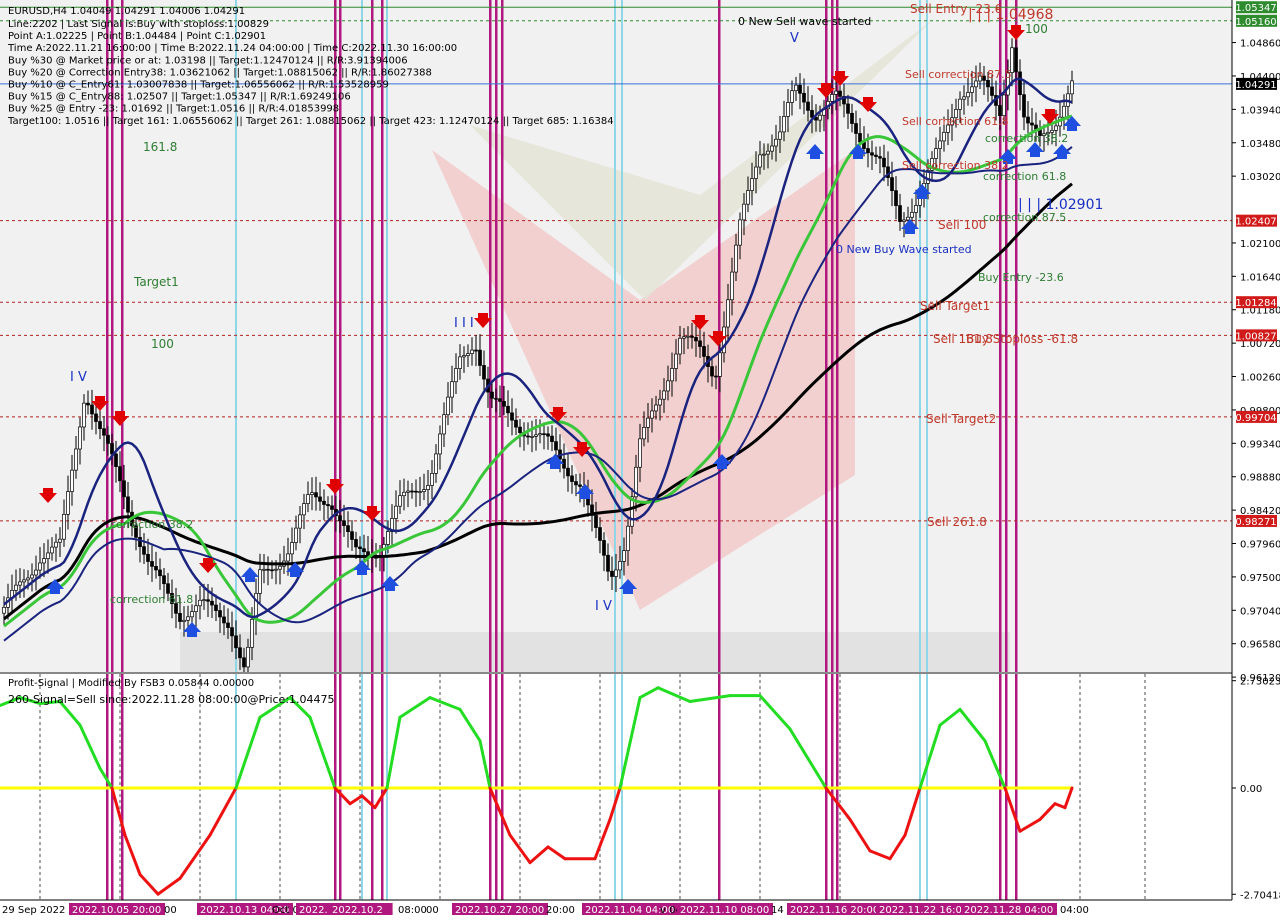  Describe the element at coordinates (499, 910) in the screenshot. I see `time-label: 2022.10.27 20:00` at that location.